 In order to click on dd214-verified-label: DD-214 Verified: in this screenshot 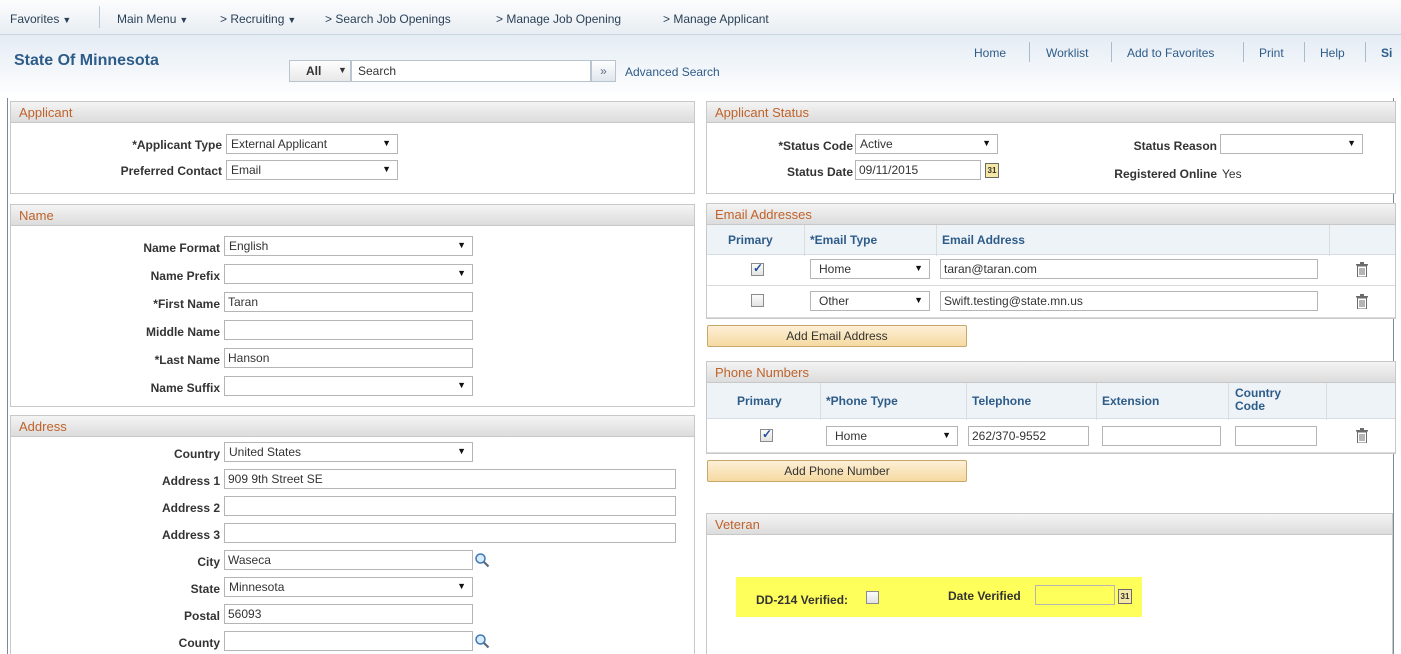, I will do `click(802, 600)`.